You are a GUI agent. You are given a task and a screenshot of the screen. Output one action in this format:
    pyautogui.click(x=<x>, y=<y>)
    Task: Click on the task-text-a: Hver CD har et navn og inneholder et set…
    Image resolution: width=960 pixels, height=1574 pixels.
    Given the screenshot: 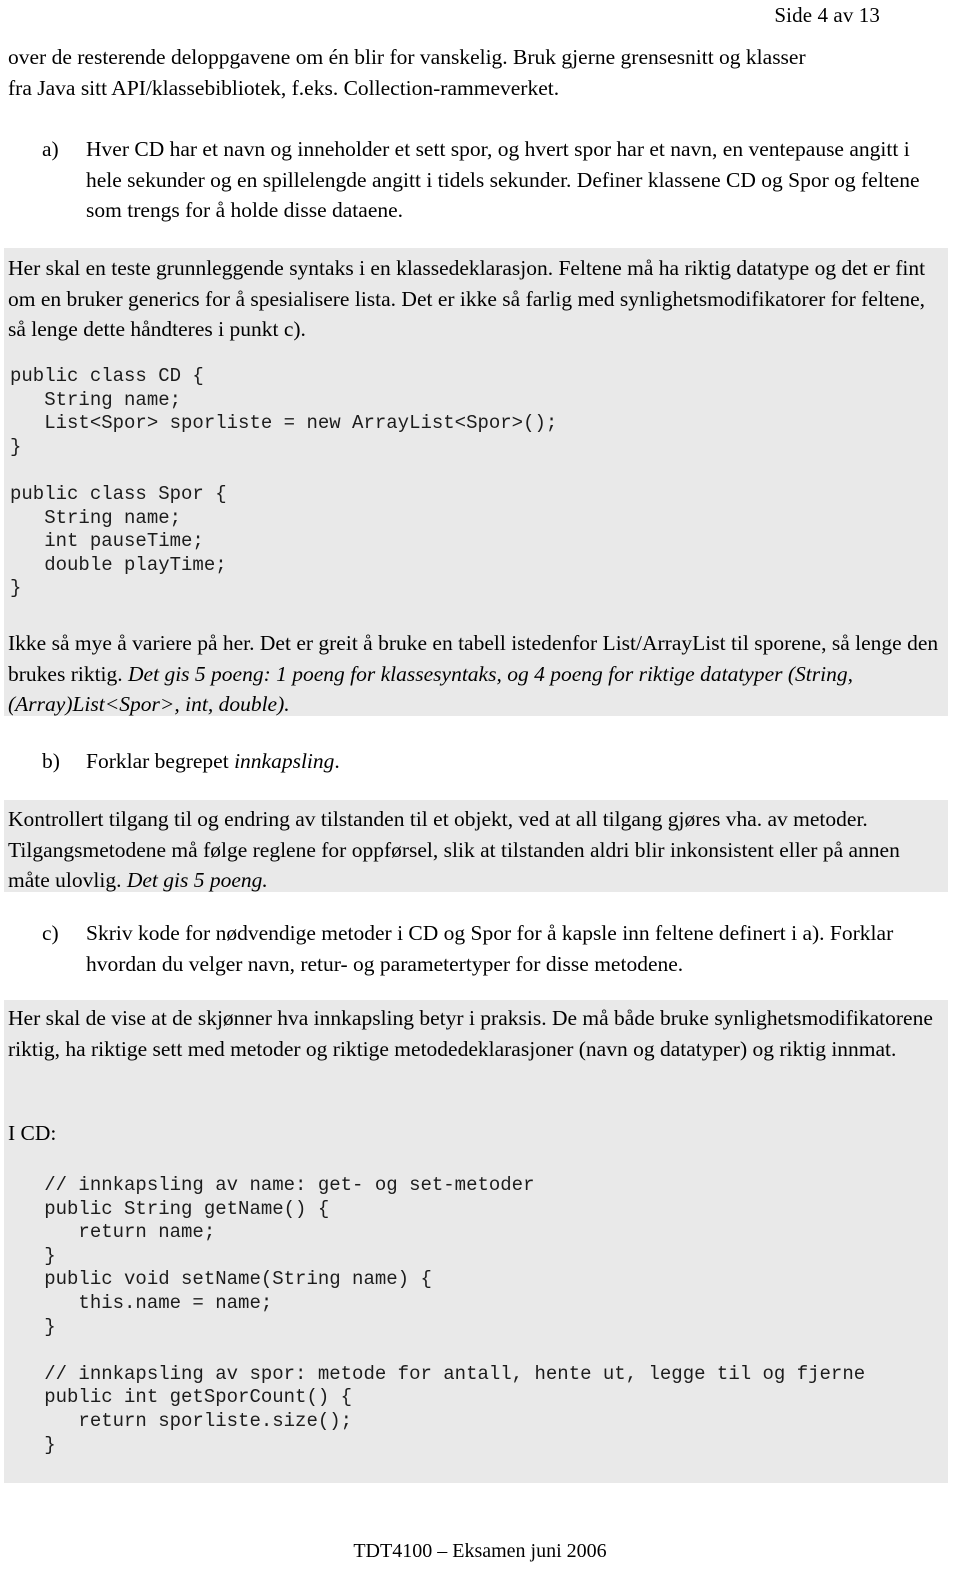 What is the action you would take?
    pyautogui.click(x=503, y=179)
    